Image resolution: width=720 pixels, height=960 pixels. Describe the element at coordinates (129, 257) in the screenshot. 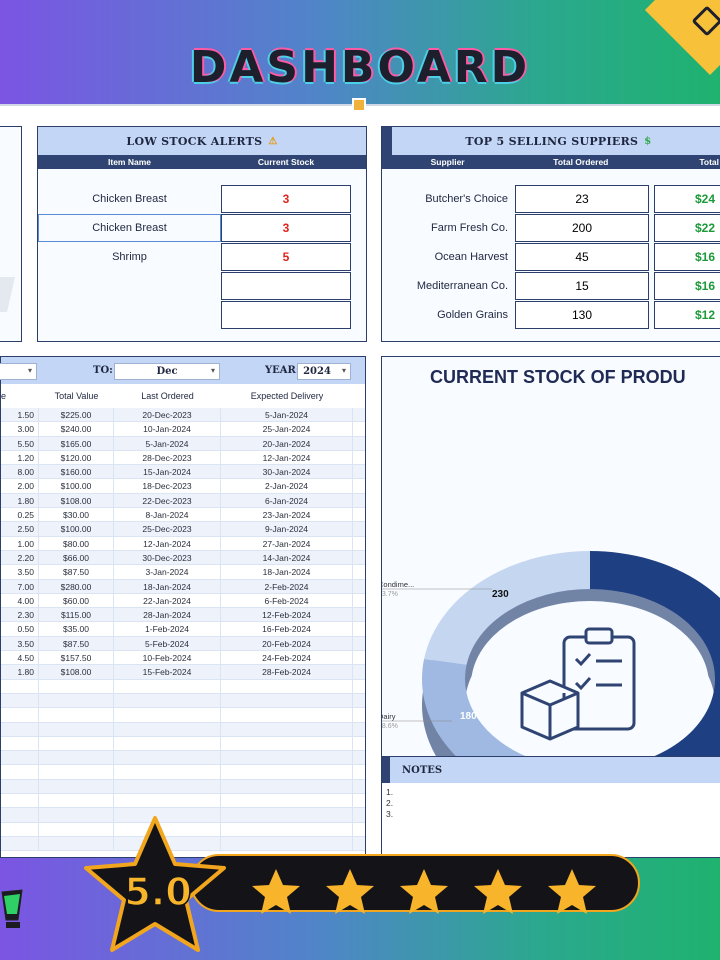

I see `low-stock-item: Shrimp` at that location.